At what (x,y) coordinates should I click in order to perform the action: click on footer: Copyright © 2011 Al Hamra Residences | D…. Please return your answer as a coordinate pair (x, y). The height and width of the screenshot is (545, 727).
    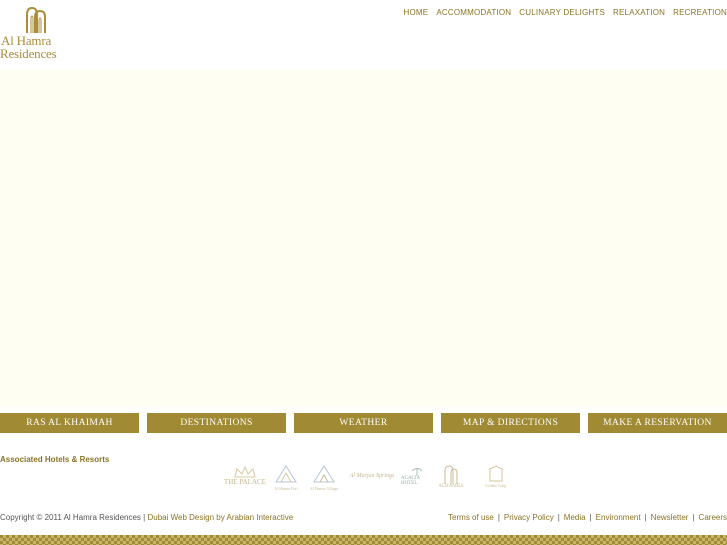
    Looking at the image, I should click on (363, 519).